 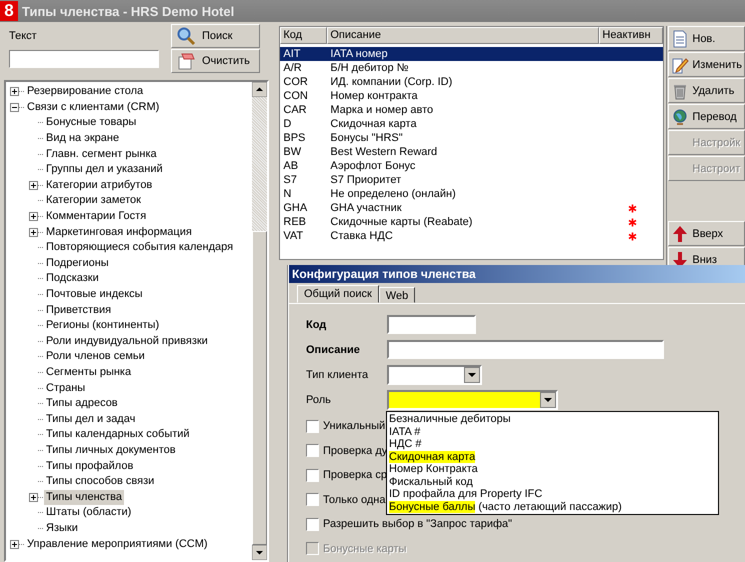 I want to click on dropdown-option: Безналичные дебиторы, so click(x=552, y=419).